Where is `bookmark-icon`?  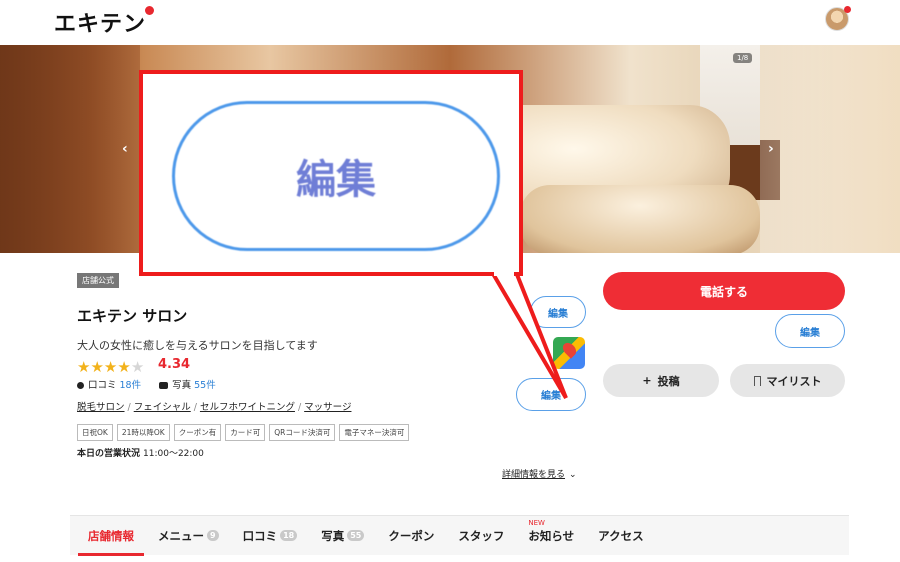
bookmark-icon is located at coordinates (757, 380).